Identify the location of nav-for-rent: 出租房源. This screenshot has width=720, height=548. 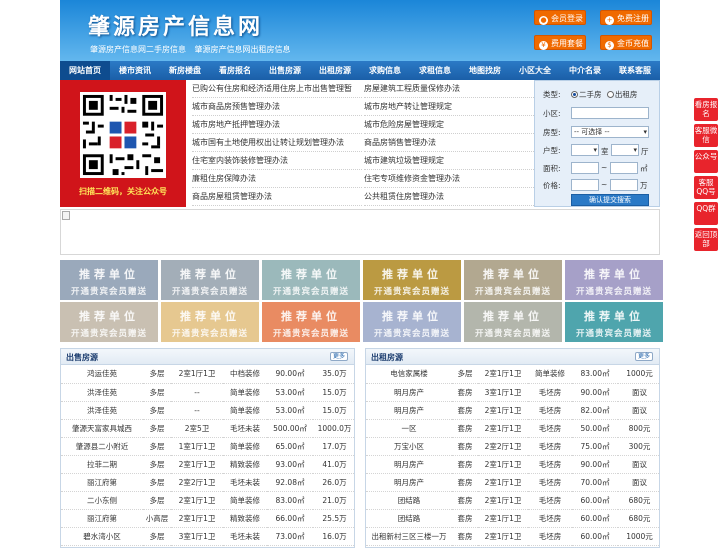
(335, 70).